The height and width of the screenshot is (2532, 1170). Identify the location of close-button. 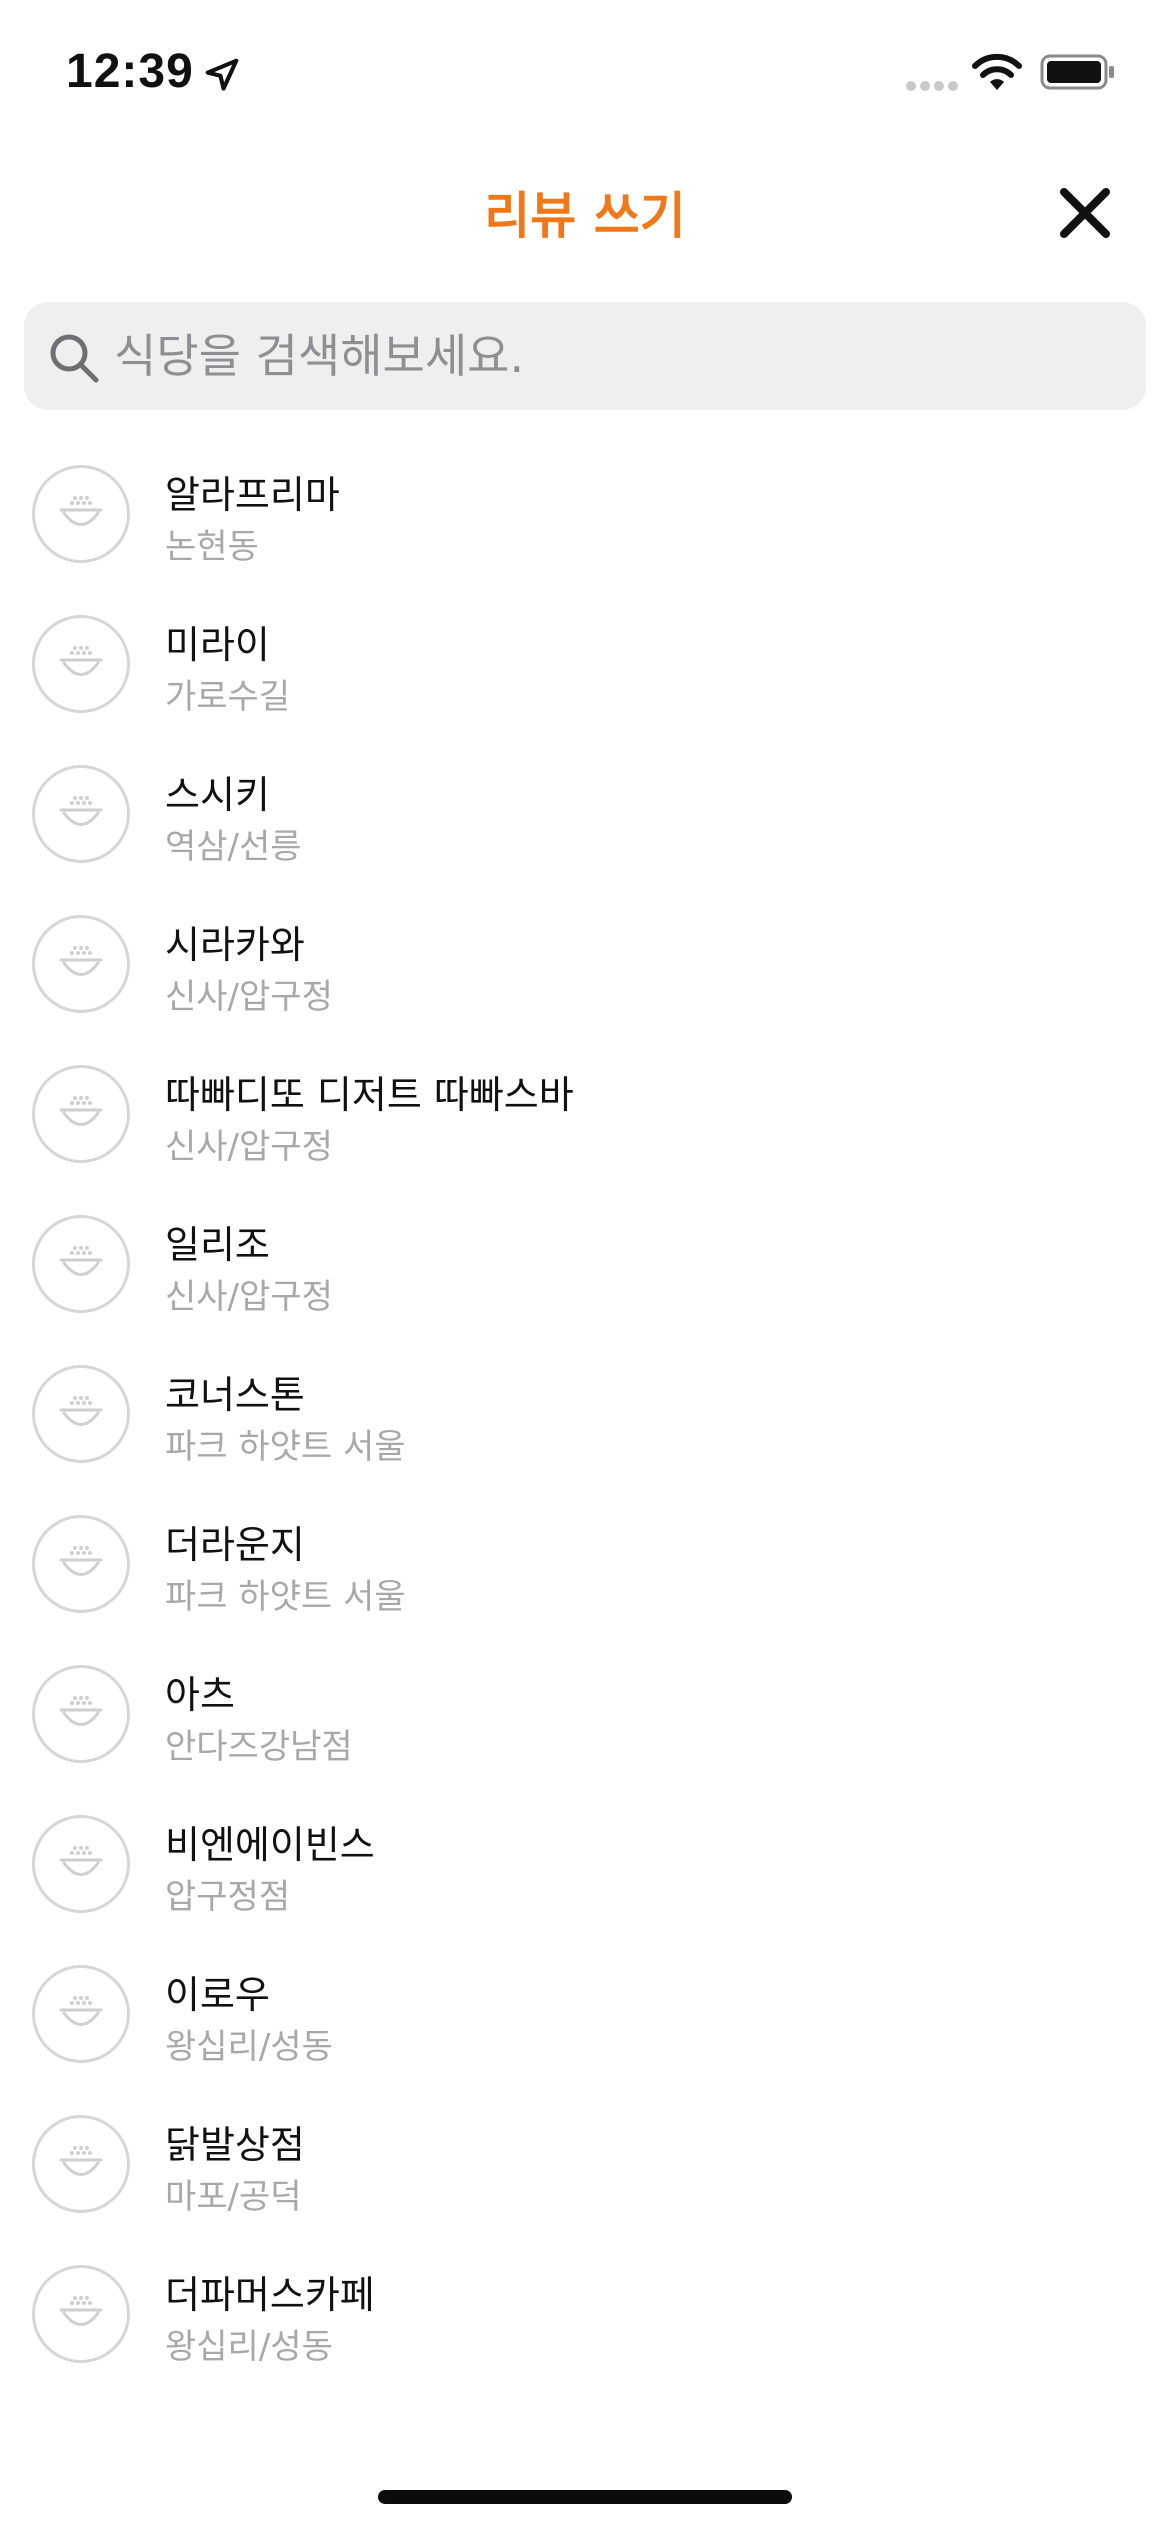
(1085, 213).